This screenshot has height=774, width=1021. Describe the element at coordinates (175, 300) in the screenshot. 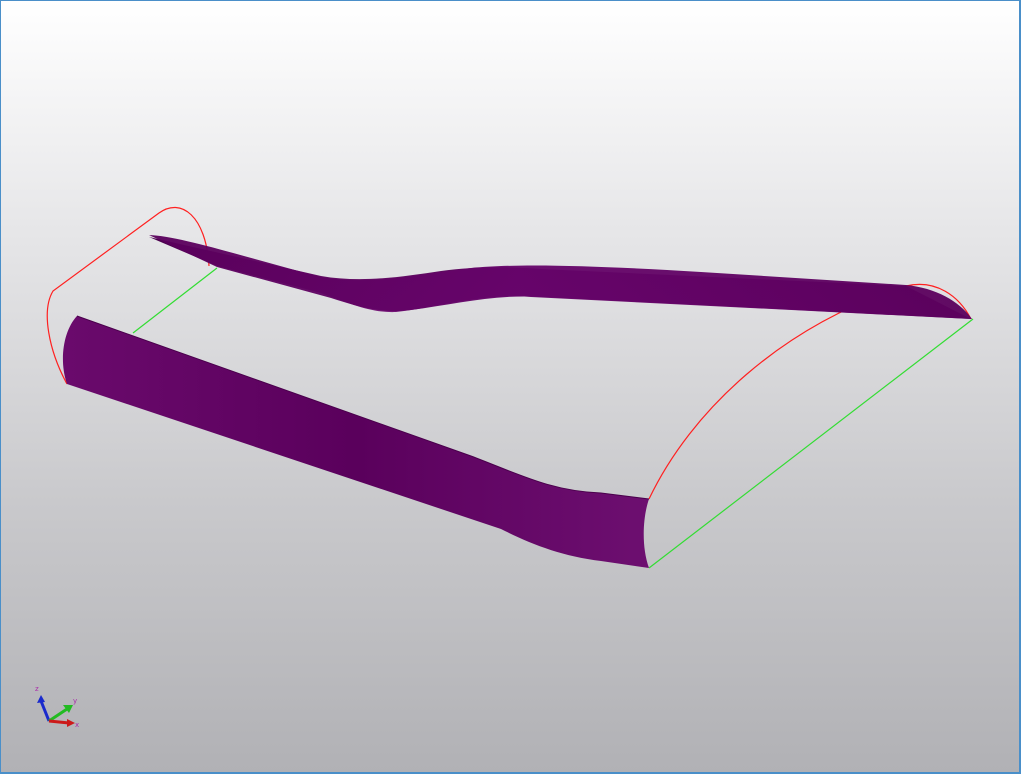

I see `left-connector-line` at that location.